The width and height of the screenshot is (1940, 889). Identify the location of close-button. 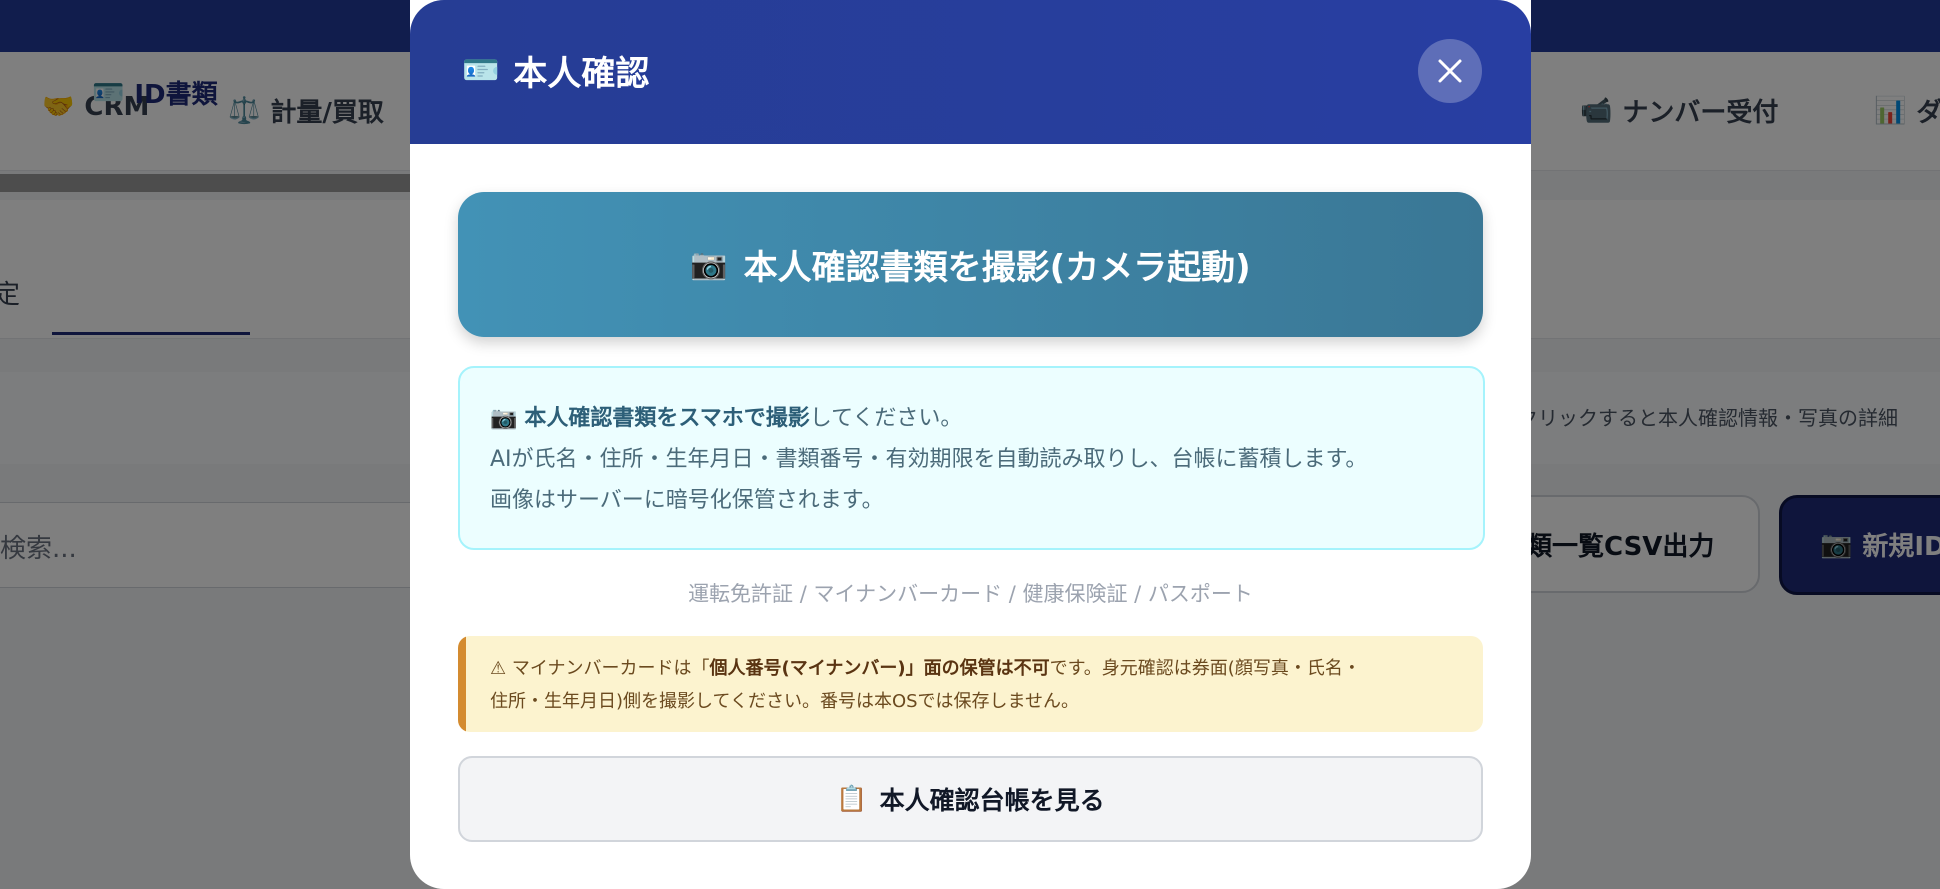
(1450, 71).